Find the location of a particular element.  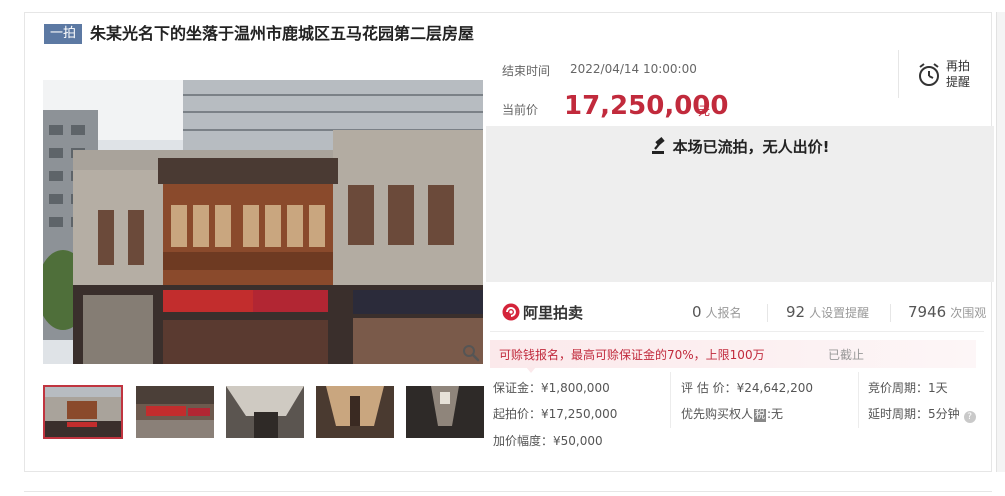

priority-buyer-value: :无 is located at coordinates (775, 414).